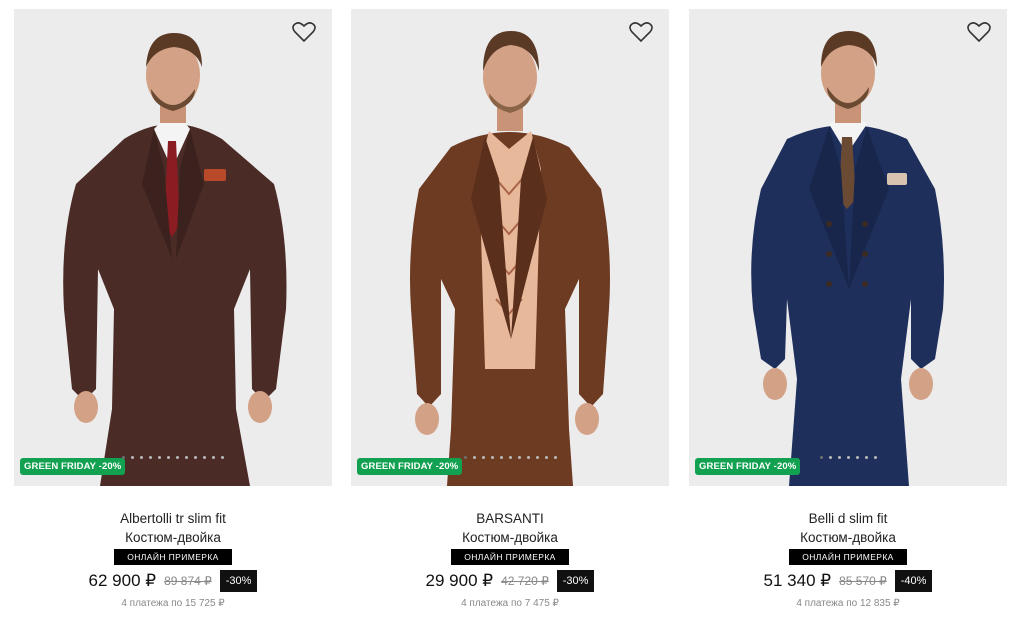  What do you see at coordinates (913, 581) in the screenshot?
I see `discount-badge: -40%` at bounding box center [913, 581].